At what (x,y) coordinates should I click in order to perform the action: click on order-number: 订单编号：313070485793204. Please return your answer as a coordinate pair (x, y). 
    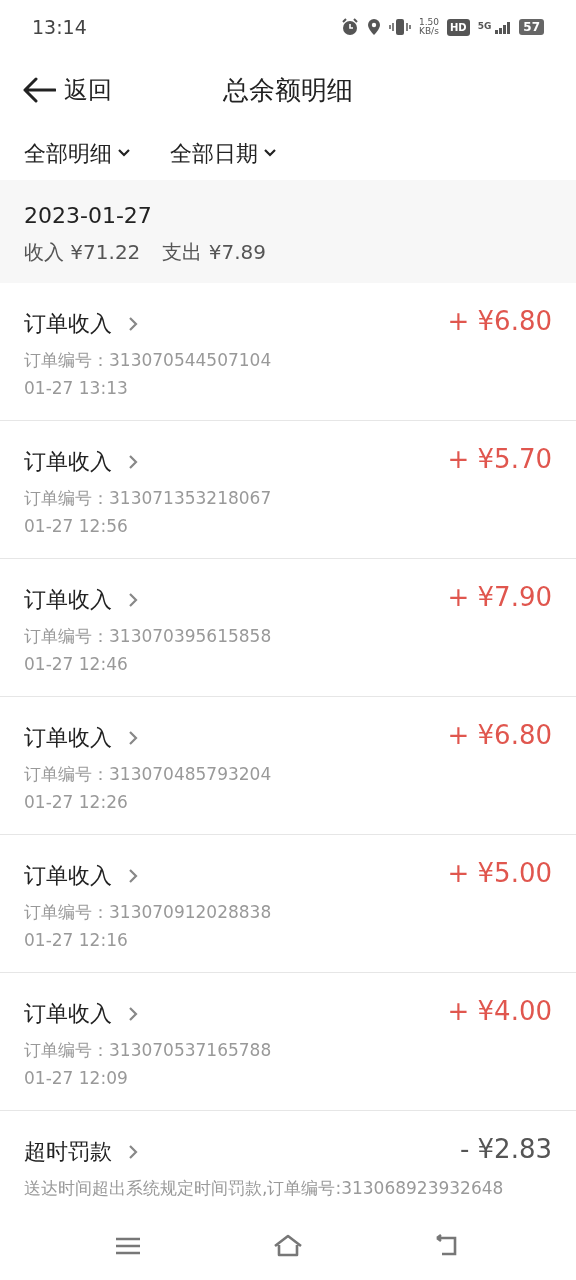
    Looking at the image, I should click on (148, 774).